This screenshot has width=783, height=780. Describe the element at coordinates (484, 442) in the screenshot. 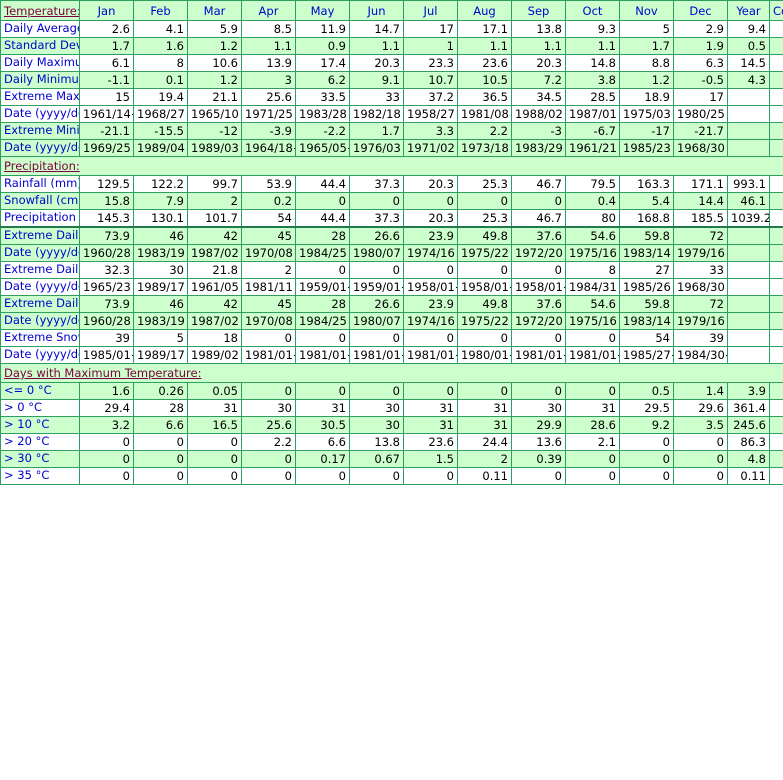

I see `cell-gt-20-degc-aug: 24.4` at that location.